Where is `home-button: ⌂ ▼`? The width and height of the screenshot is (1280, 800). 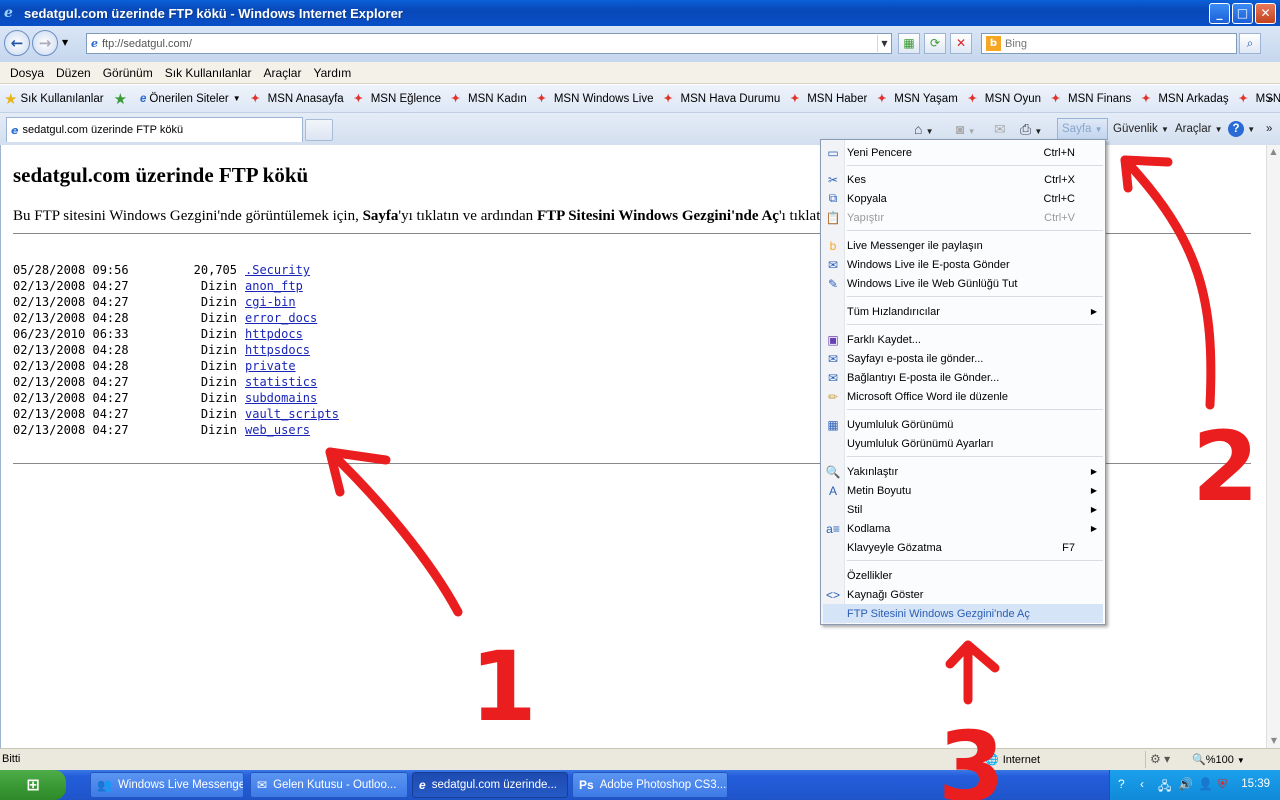 home-button: ⌂ ▼ is located at coordinates (924, 129).